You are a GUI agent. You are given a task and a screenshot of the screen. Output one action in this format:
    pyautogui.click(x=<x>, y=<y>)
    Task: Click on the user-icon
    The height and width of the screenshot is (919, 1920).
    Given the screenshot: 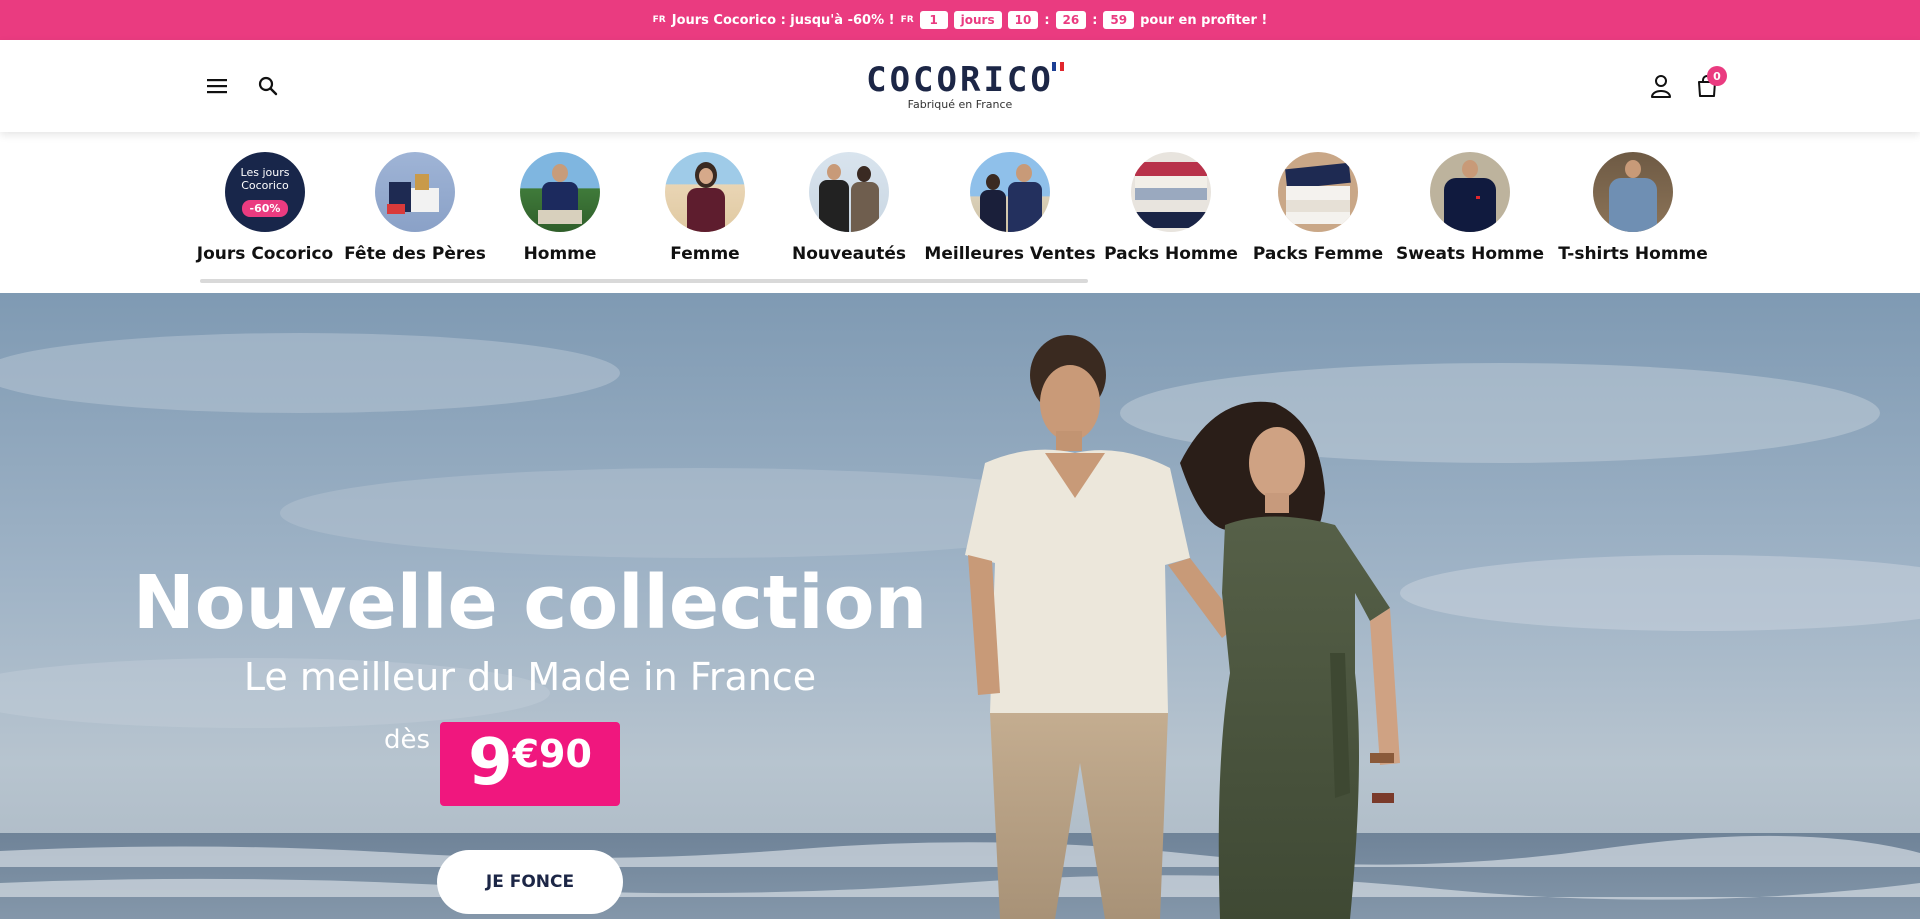 What is the action you would take?
    pyautogui.click(x=1661, y=86)
    